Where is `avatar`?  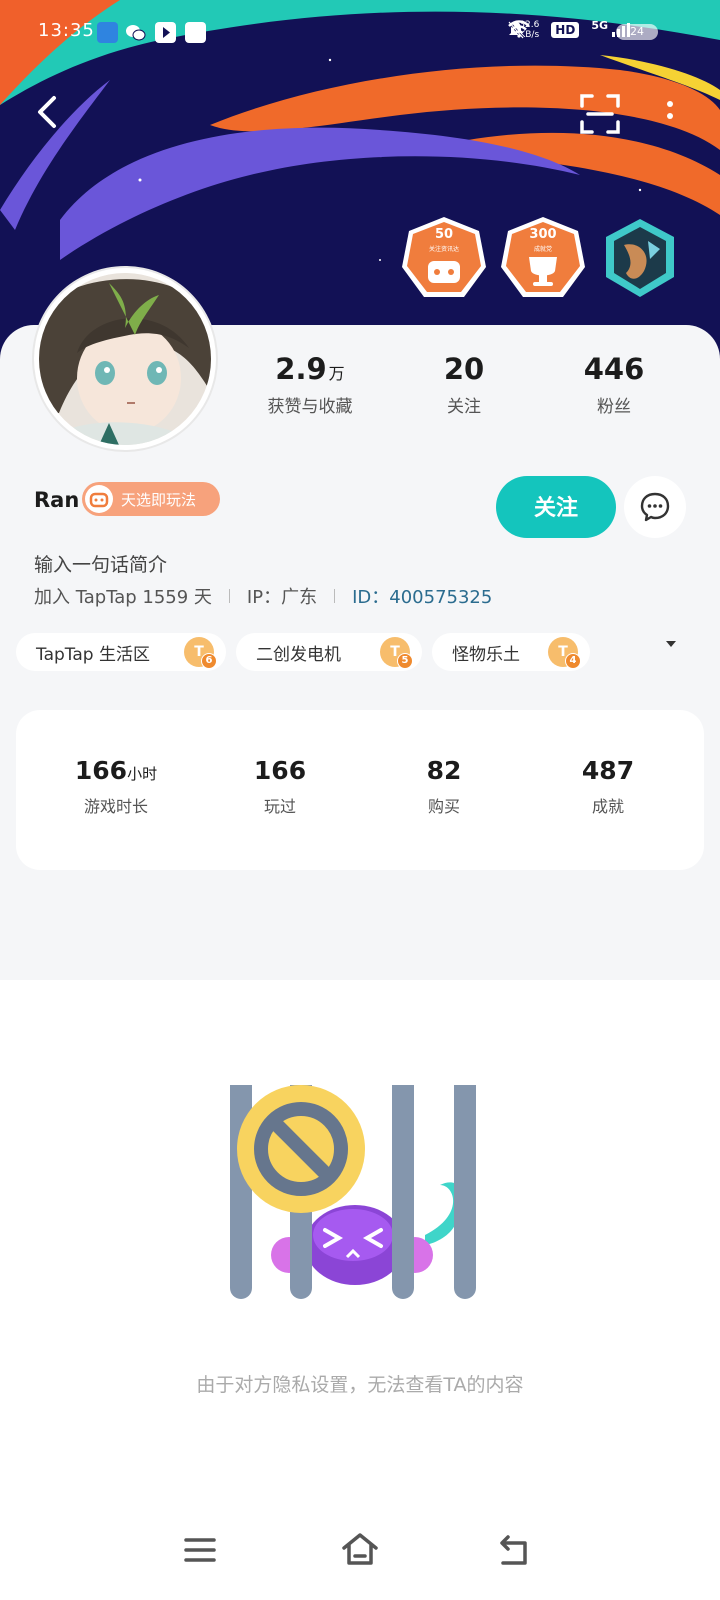 avatar is located at coordinates (125, 359).